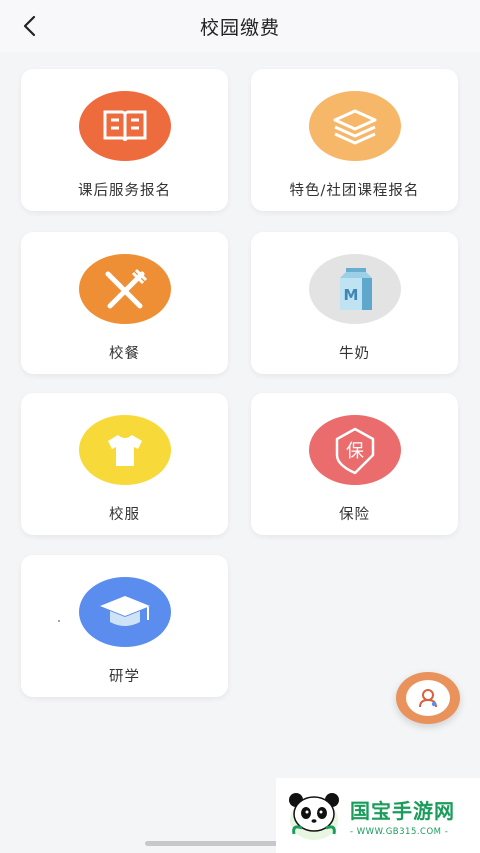 The width and height of the screenshot is (480, 853). I want to click on watermark: 国宝手游网 - WWW.GB315.COM -, so click(378, 815).